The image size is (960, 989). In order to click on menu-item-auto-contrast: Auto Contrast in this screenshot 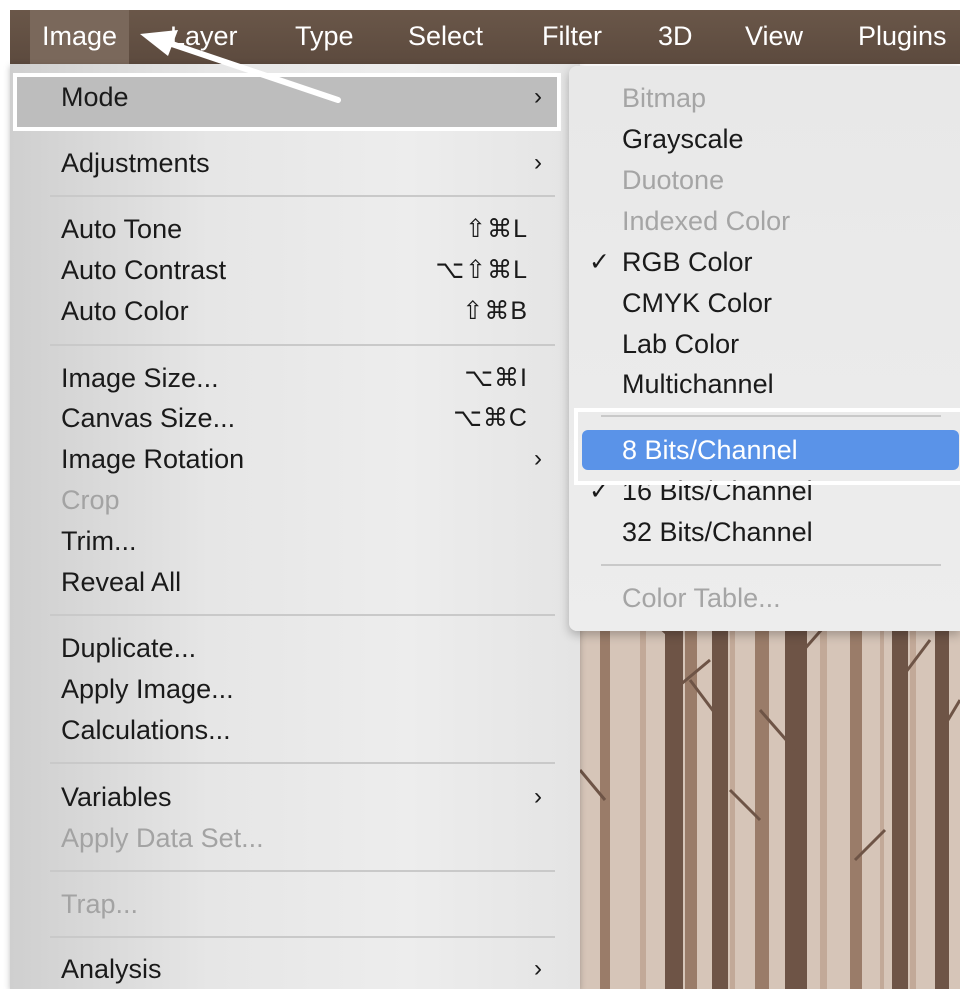, I will do `click(143, 270)`.